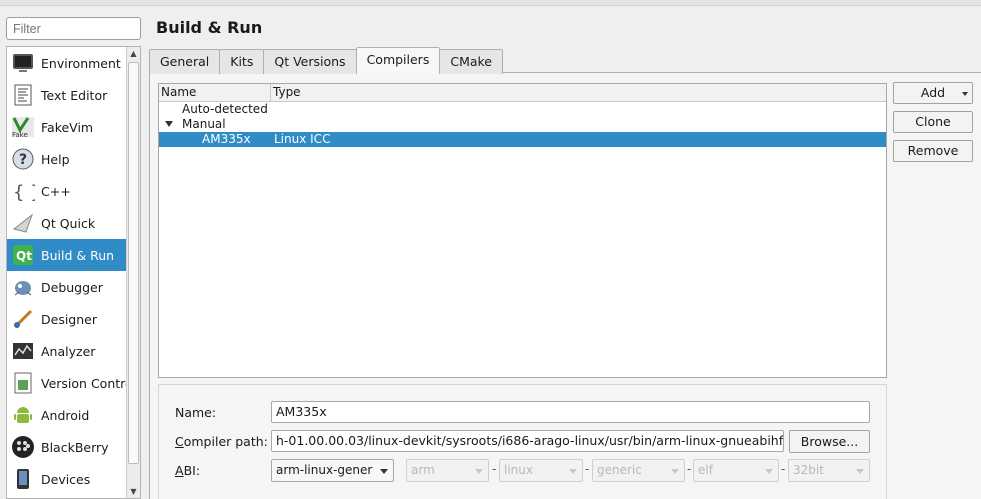 Image resolution: width=981 pixels, height=499 pixels. I want to click on tree-row-am335x: AM335x Linux ICC, so click(522, 139).